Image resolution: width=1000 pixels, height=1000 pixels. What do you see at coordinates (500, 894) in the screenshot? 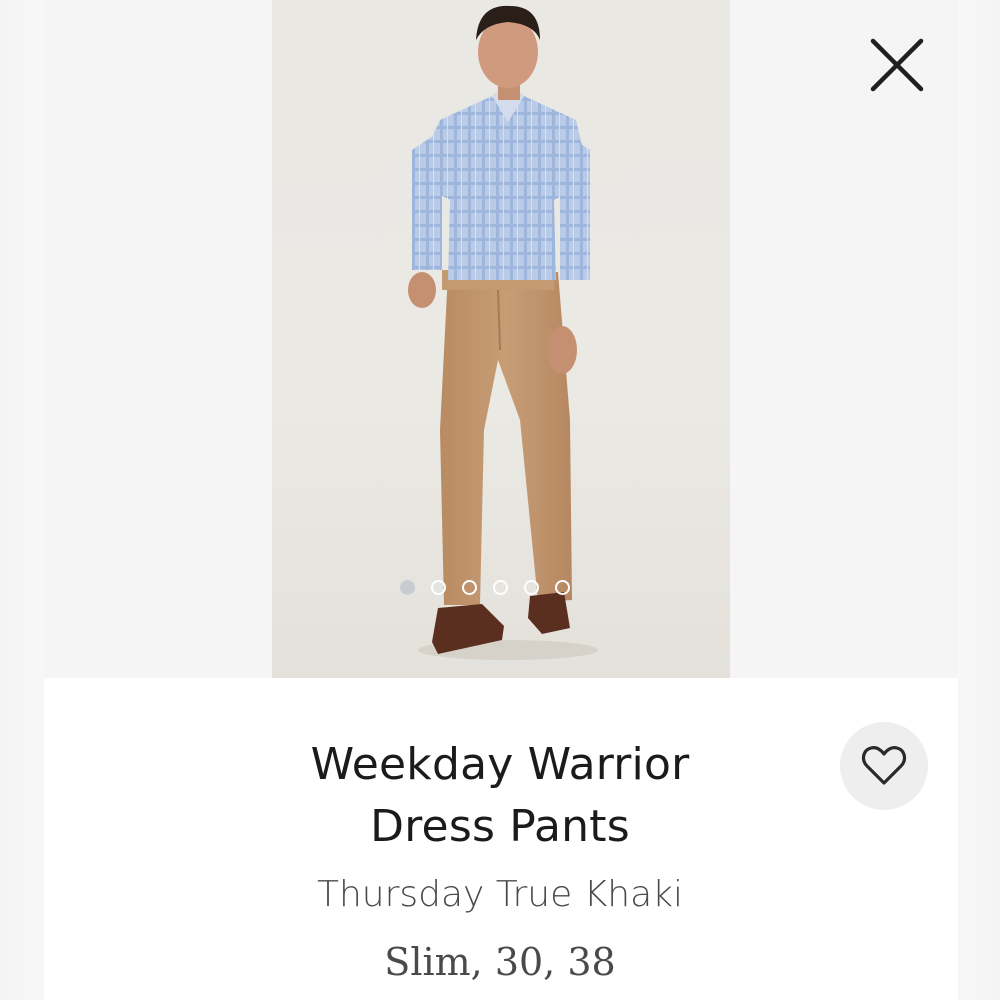
I see `product-color-name: Thursday True Khaki` at bounding box center [500, 894].